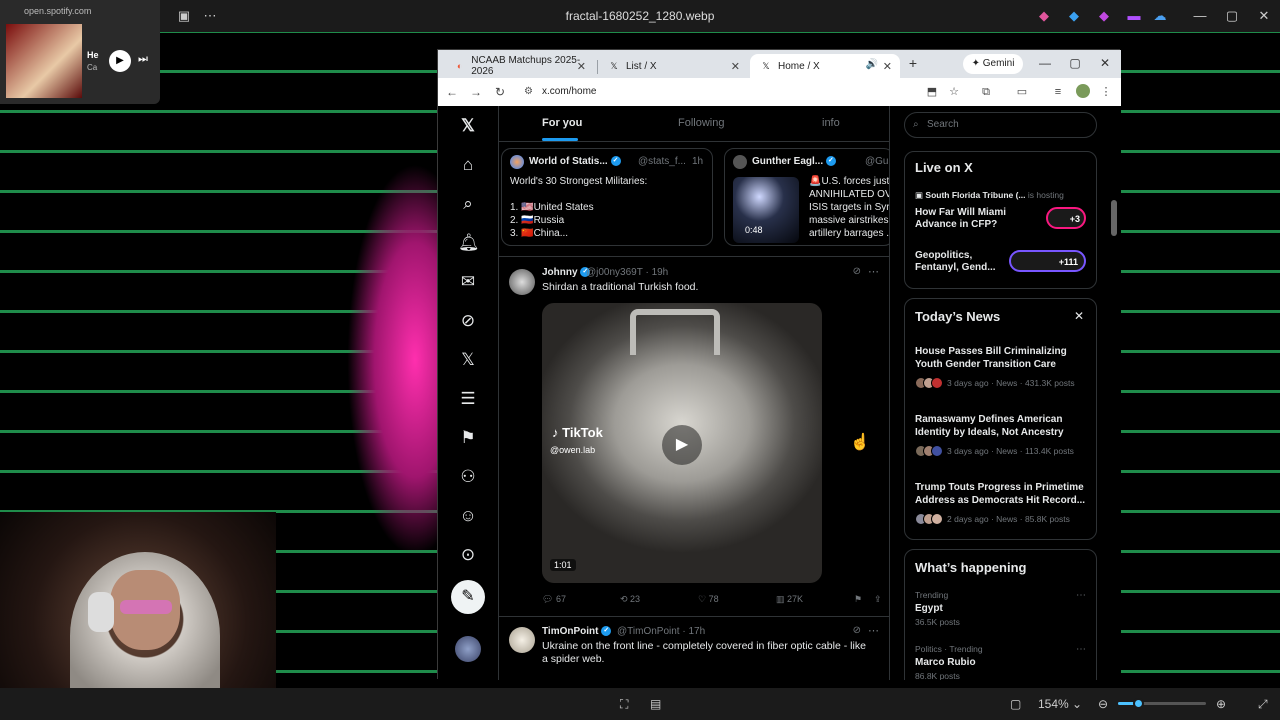 Image resolution: width=1280 pixels, height=720 pixels. Describe the element at coordinates (468, 360) in the screenshot. I see `premium-icon: 𝕏` at that location.